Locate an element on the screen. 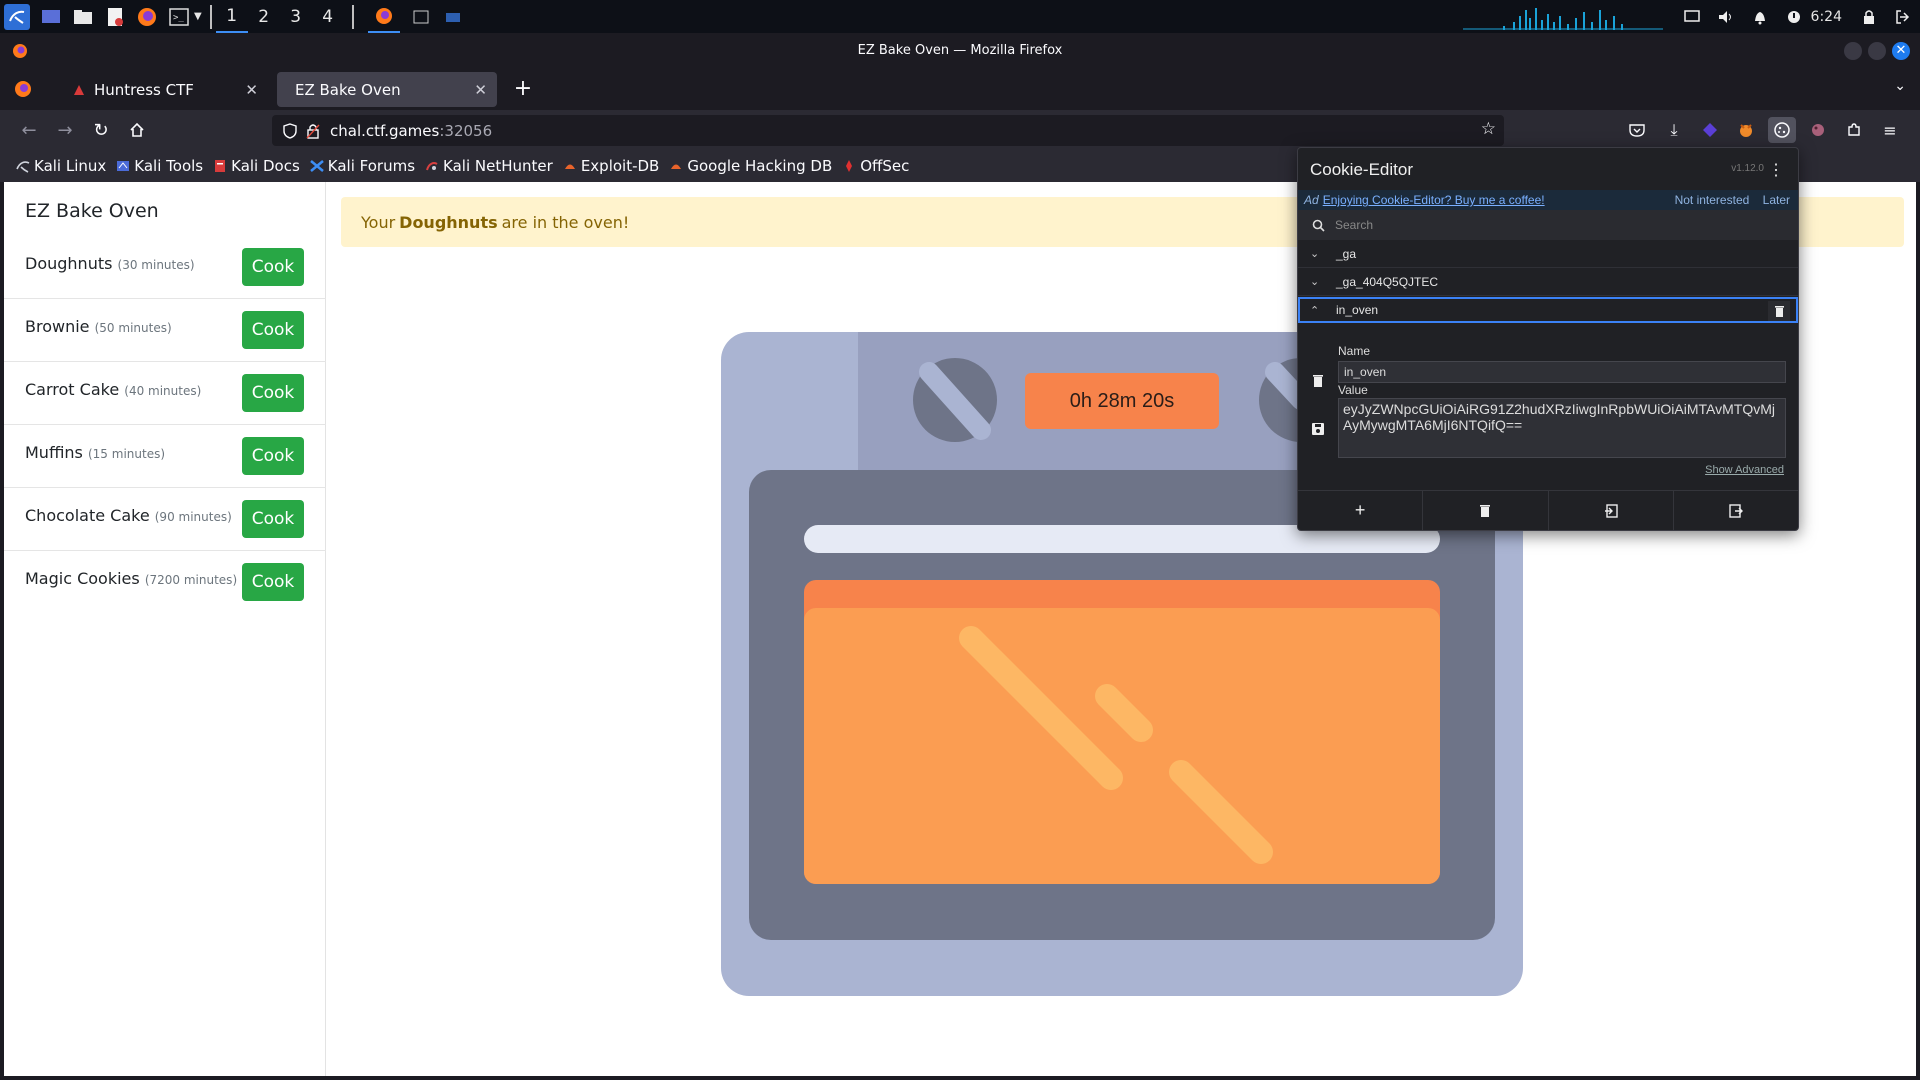  tab-ez-bake-oven: EZ Bake Oven ✕ is located at coordinates (387, 89).